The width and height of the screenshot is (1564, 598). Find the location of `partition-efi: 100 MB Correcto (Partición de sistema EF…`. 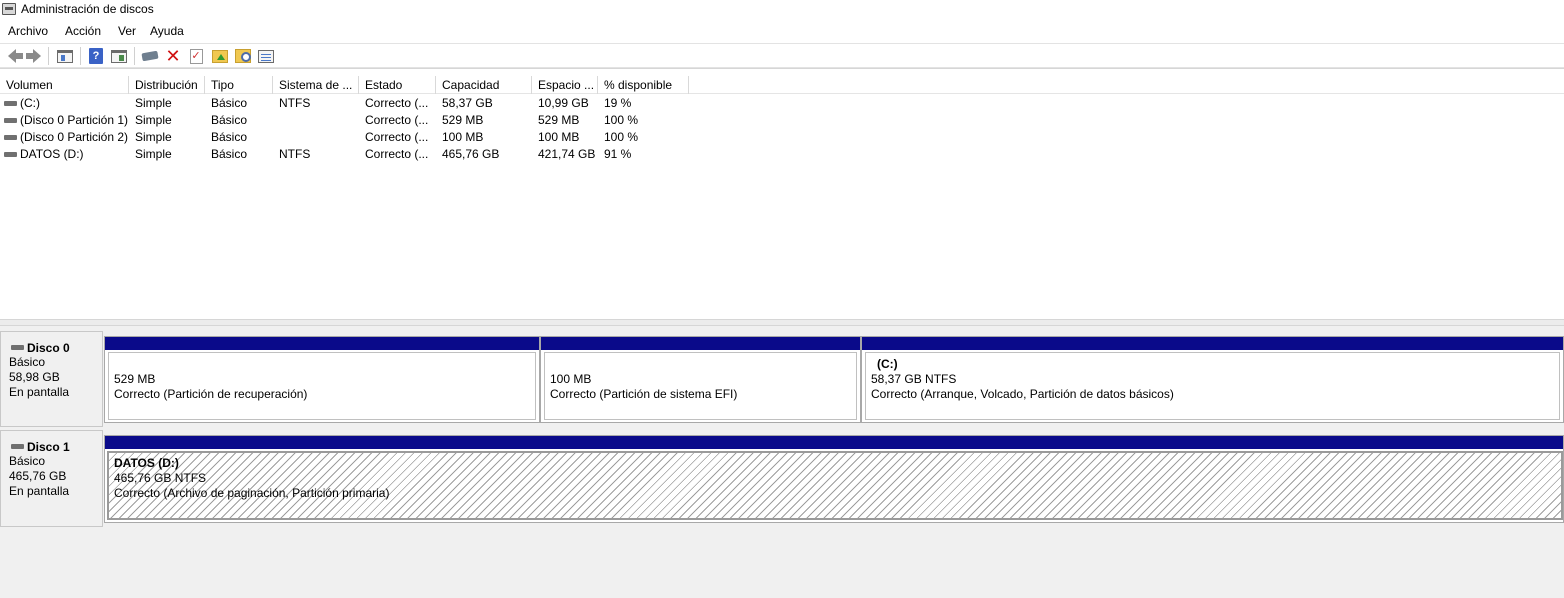

partition-efi: 100 MB Correcto (Partición de sistema EF… is located at coordinates (700, 379).